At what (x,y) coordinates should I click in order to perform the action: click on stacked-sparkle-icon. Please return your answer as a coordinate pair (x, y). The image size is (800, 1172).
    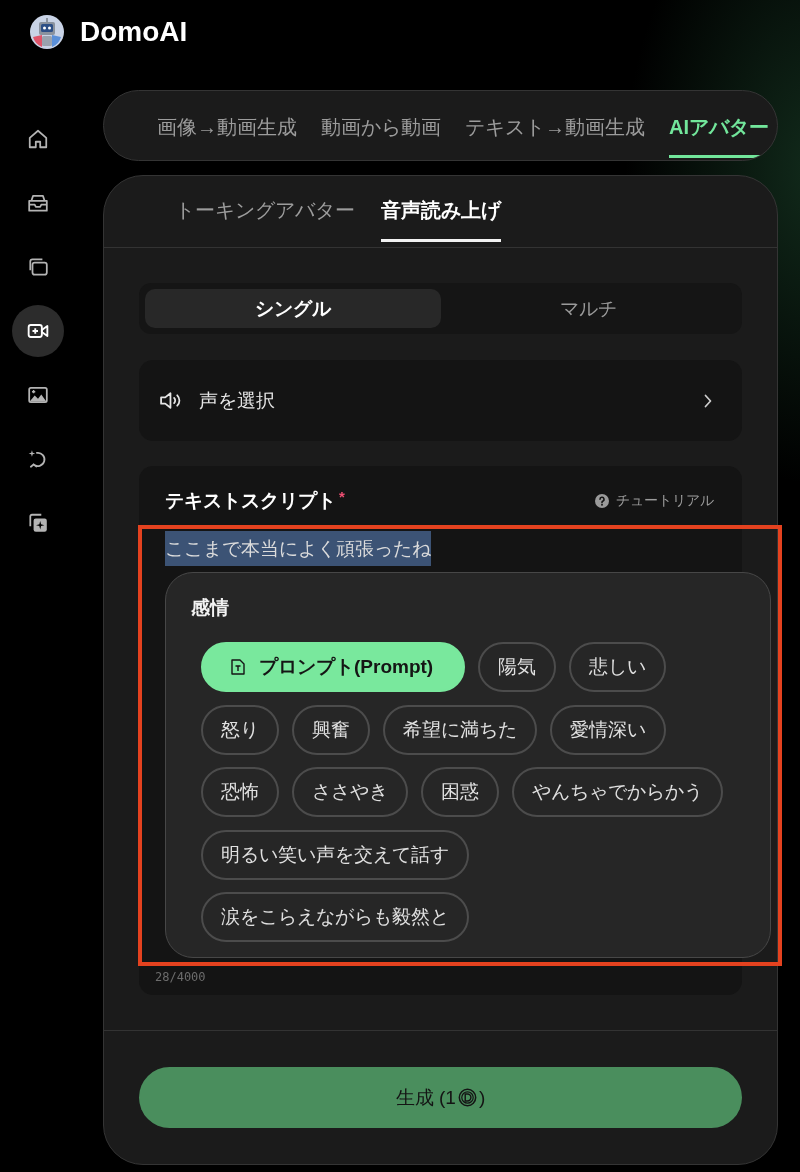
    Looking at the image, I should click on (38, 523).